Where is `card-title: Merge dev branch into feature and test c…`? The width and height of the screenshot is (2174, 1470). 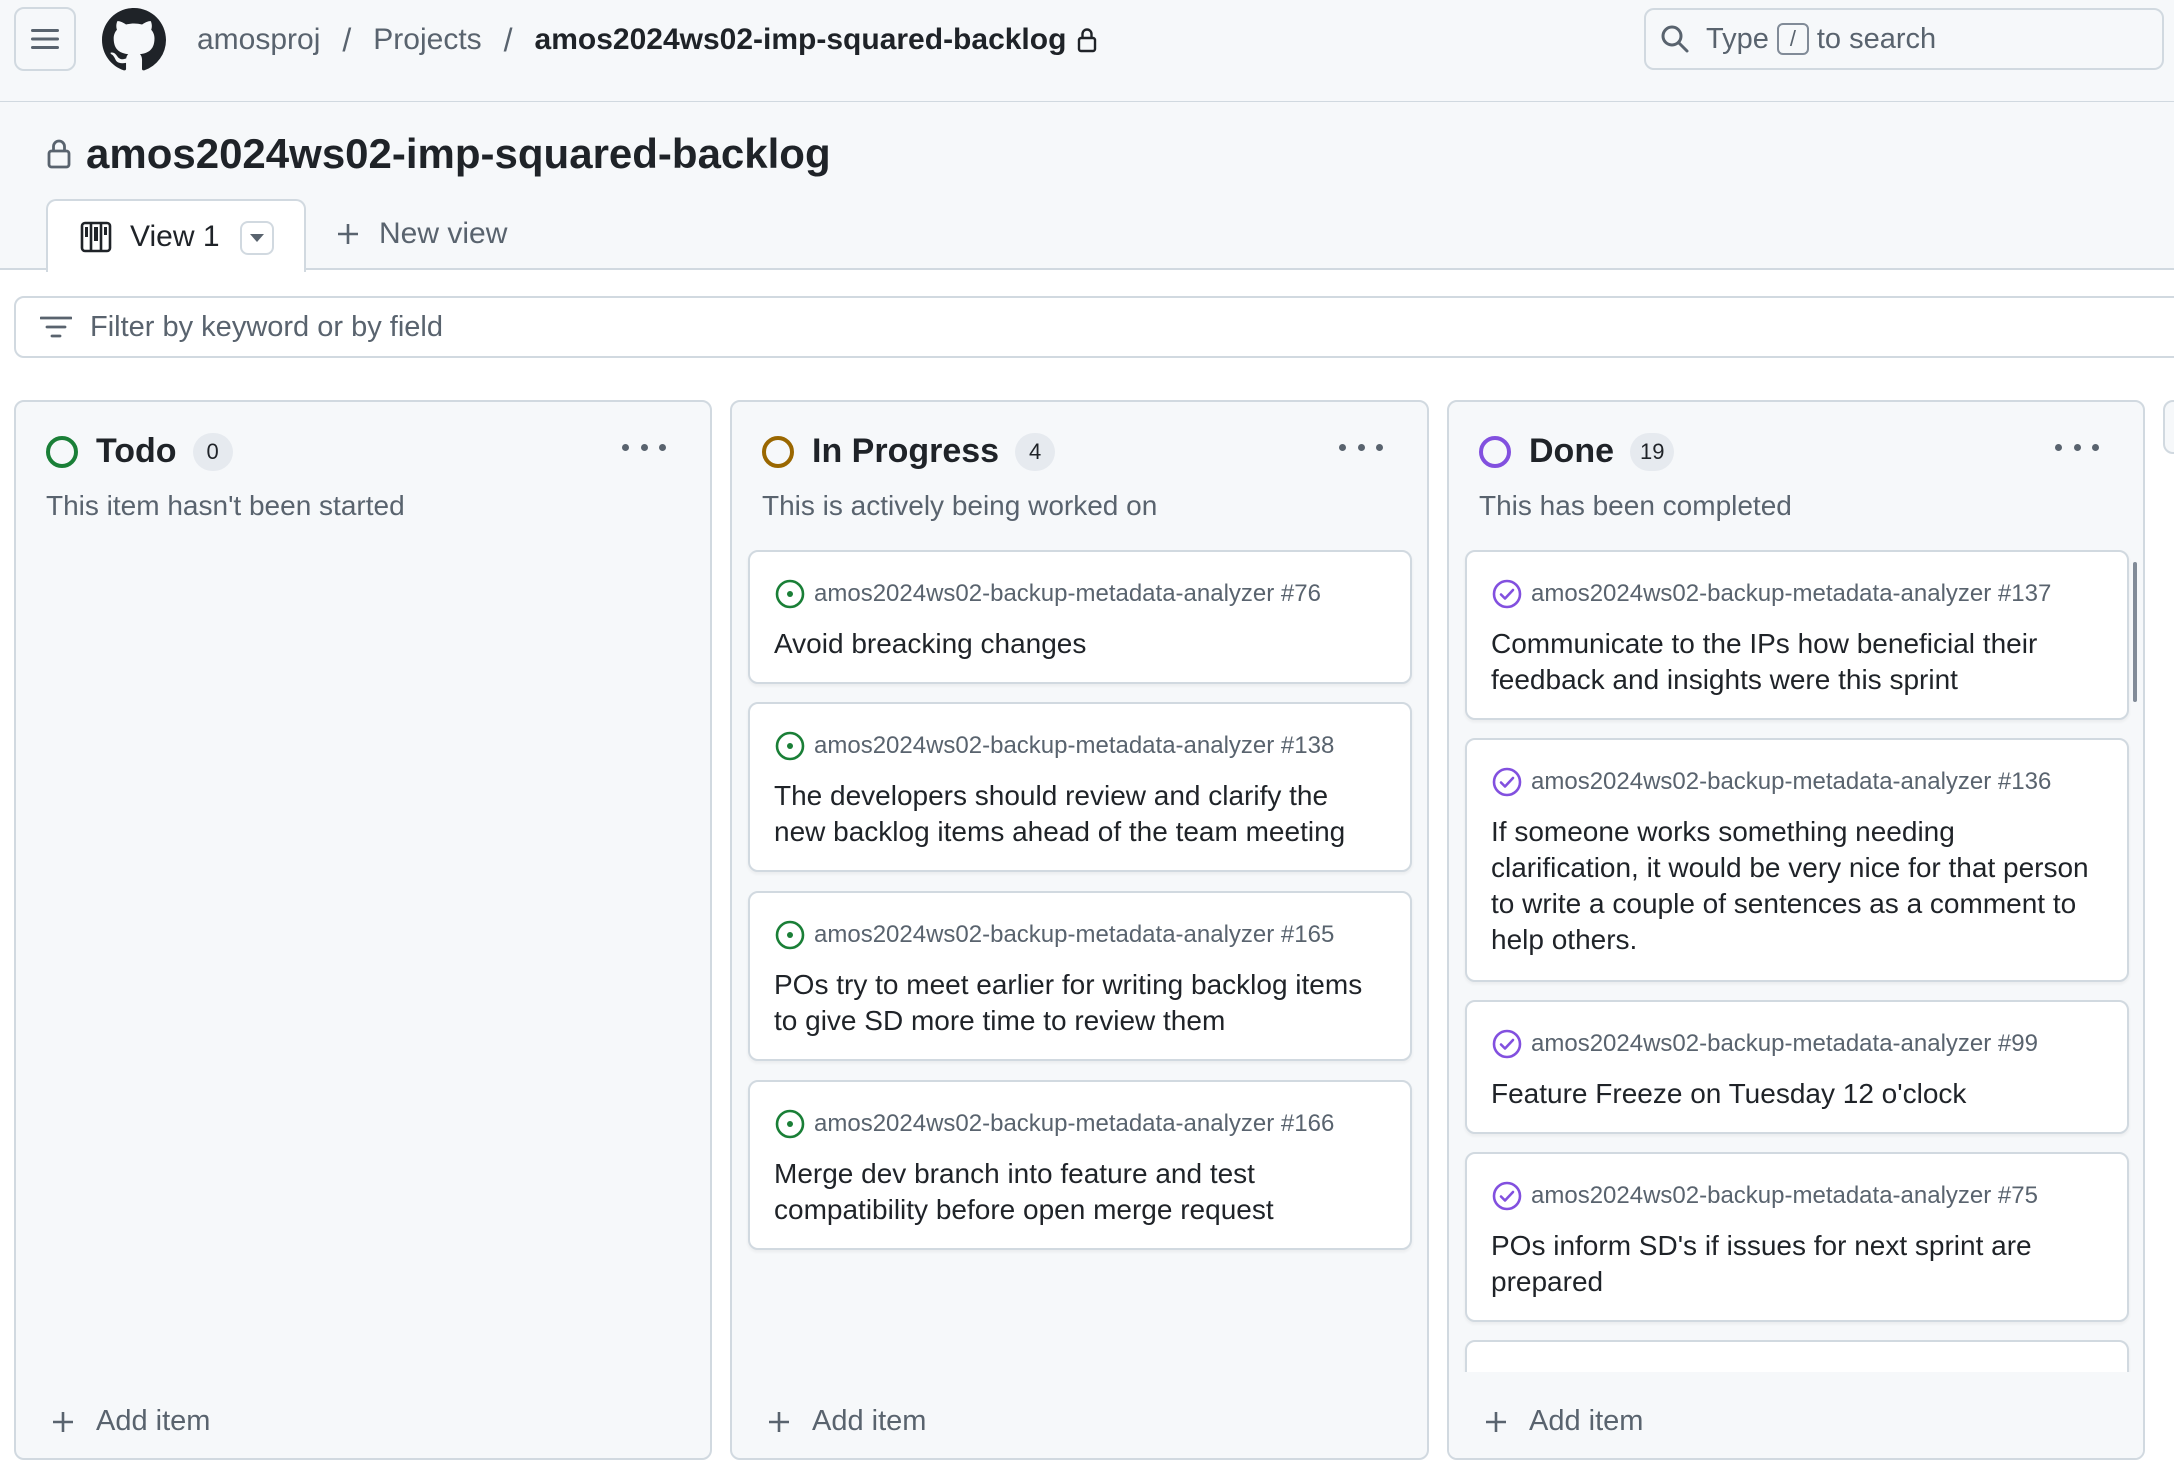
card-title: Merge dev branch into feature and test c… is located at coordinates (1080, 1192).